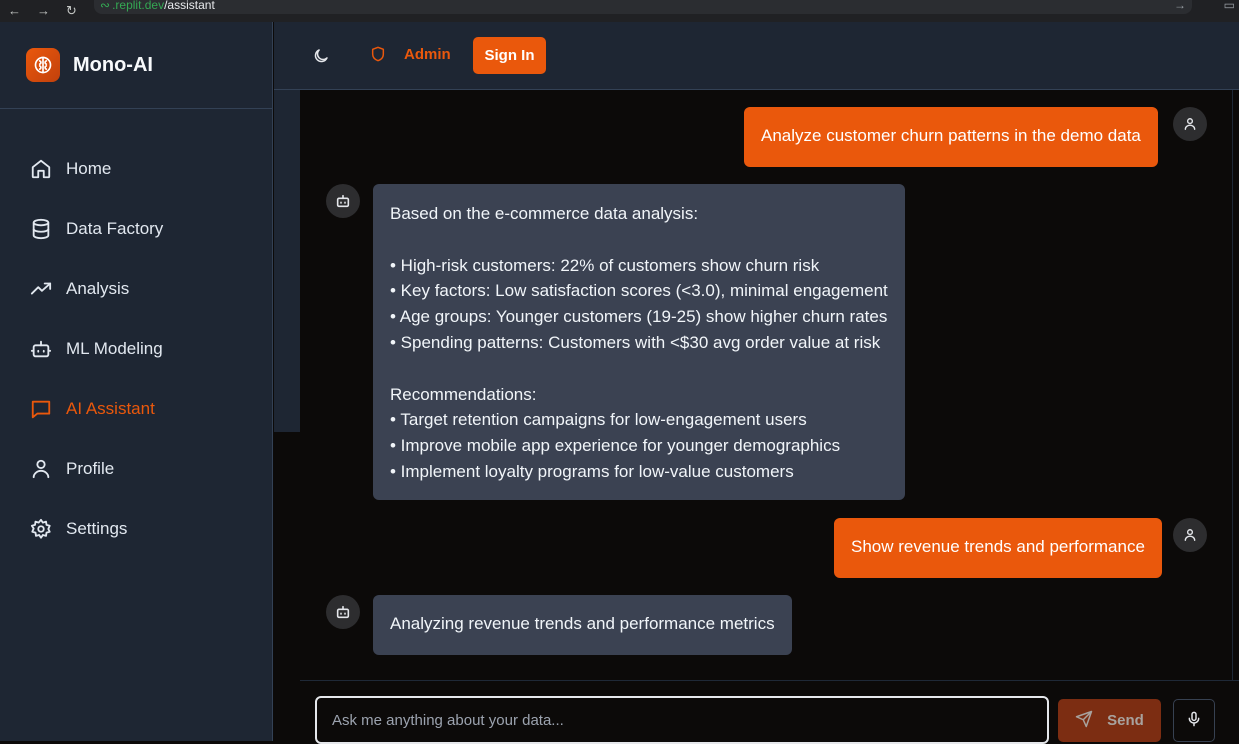 The height and width of the screenshot is (744, 1239). What do you see at coordinates (509, 55) in the screenshot?
I see `sign-in-button: Sign In` at bounding box center [509, 55].